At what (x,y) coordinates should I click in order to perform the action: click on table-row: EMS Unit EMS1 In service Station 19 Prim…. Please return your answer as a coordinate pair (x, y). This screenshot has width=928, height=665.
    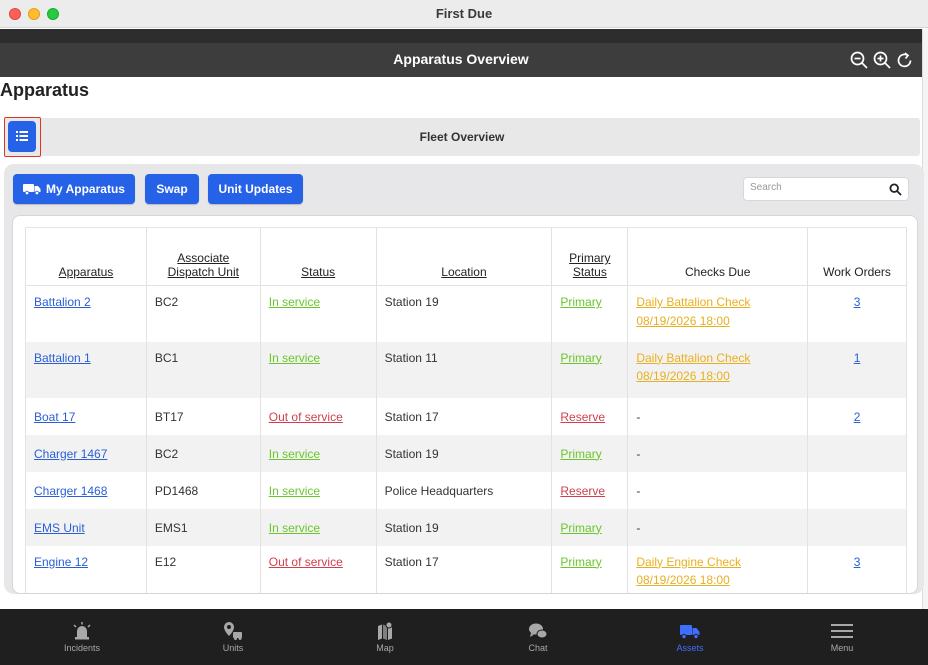
    Looking at the image, I should click on (466, 527).